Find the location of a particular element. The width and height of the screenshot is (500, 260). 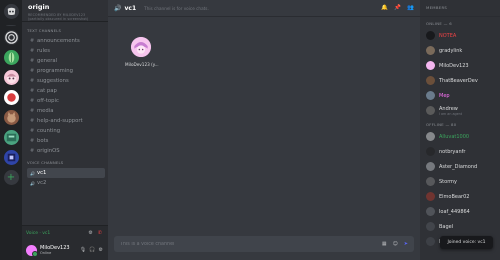

voice-settings-icon: ⚙ is located at coordinates (90, 233).